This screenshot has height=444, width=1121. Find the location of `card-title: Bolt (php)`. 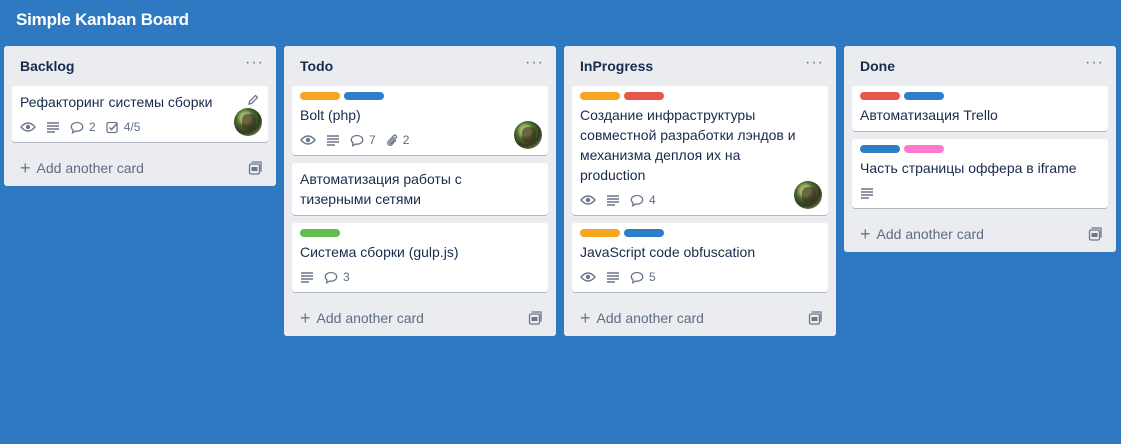

card-title: Bolt (php) is located at coordinates (330, 115).